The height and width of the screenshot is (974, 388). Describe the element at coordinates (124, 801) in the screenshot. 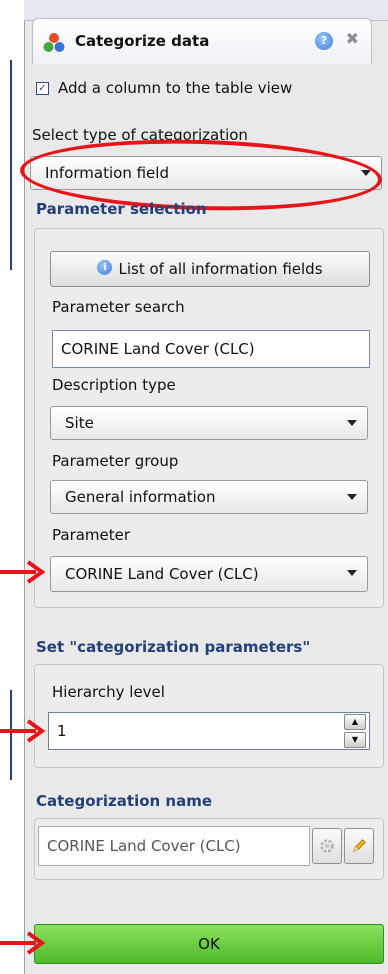

I see `categorization-name-header: Categorization name` at that location.